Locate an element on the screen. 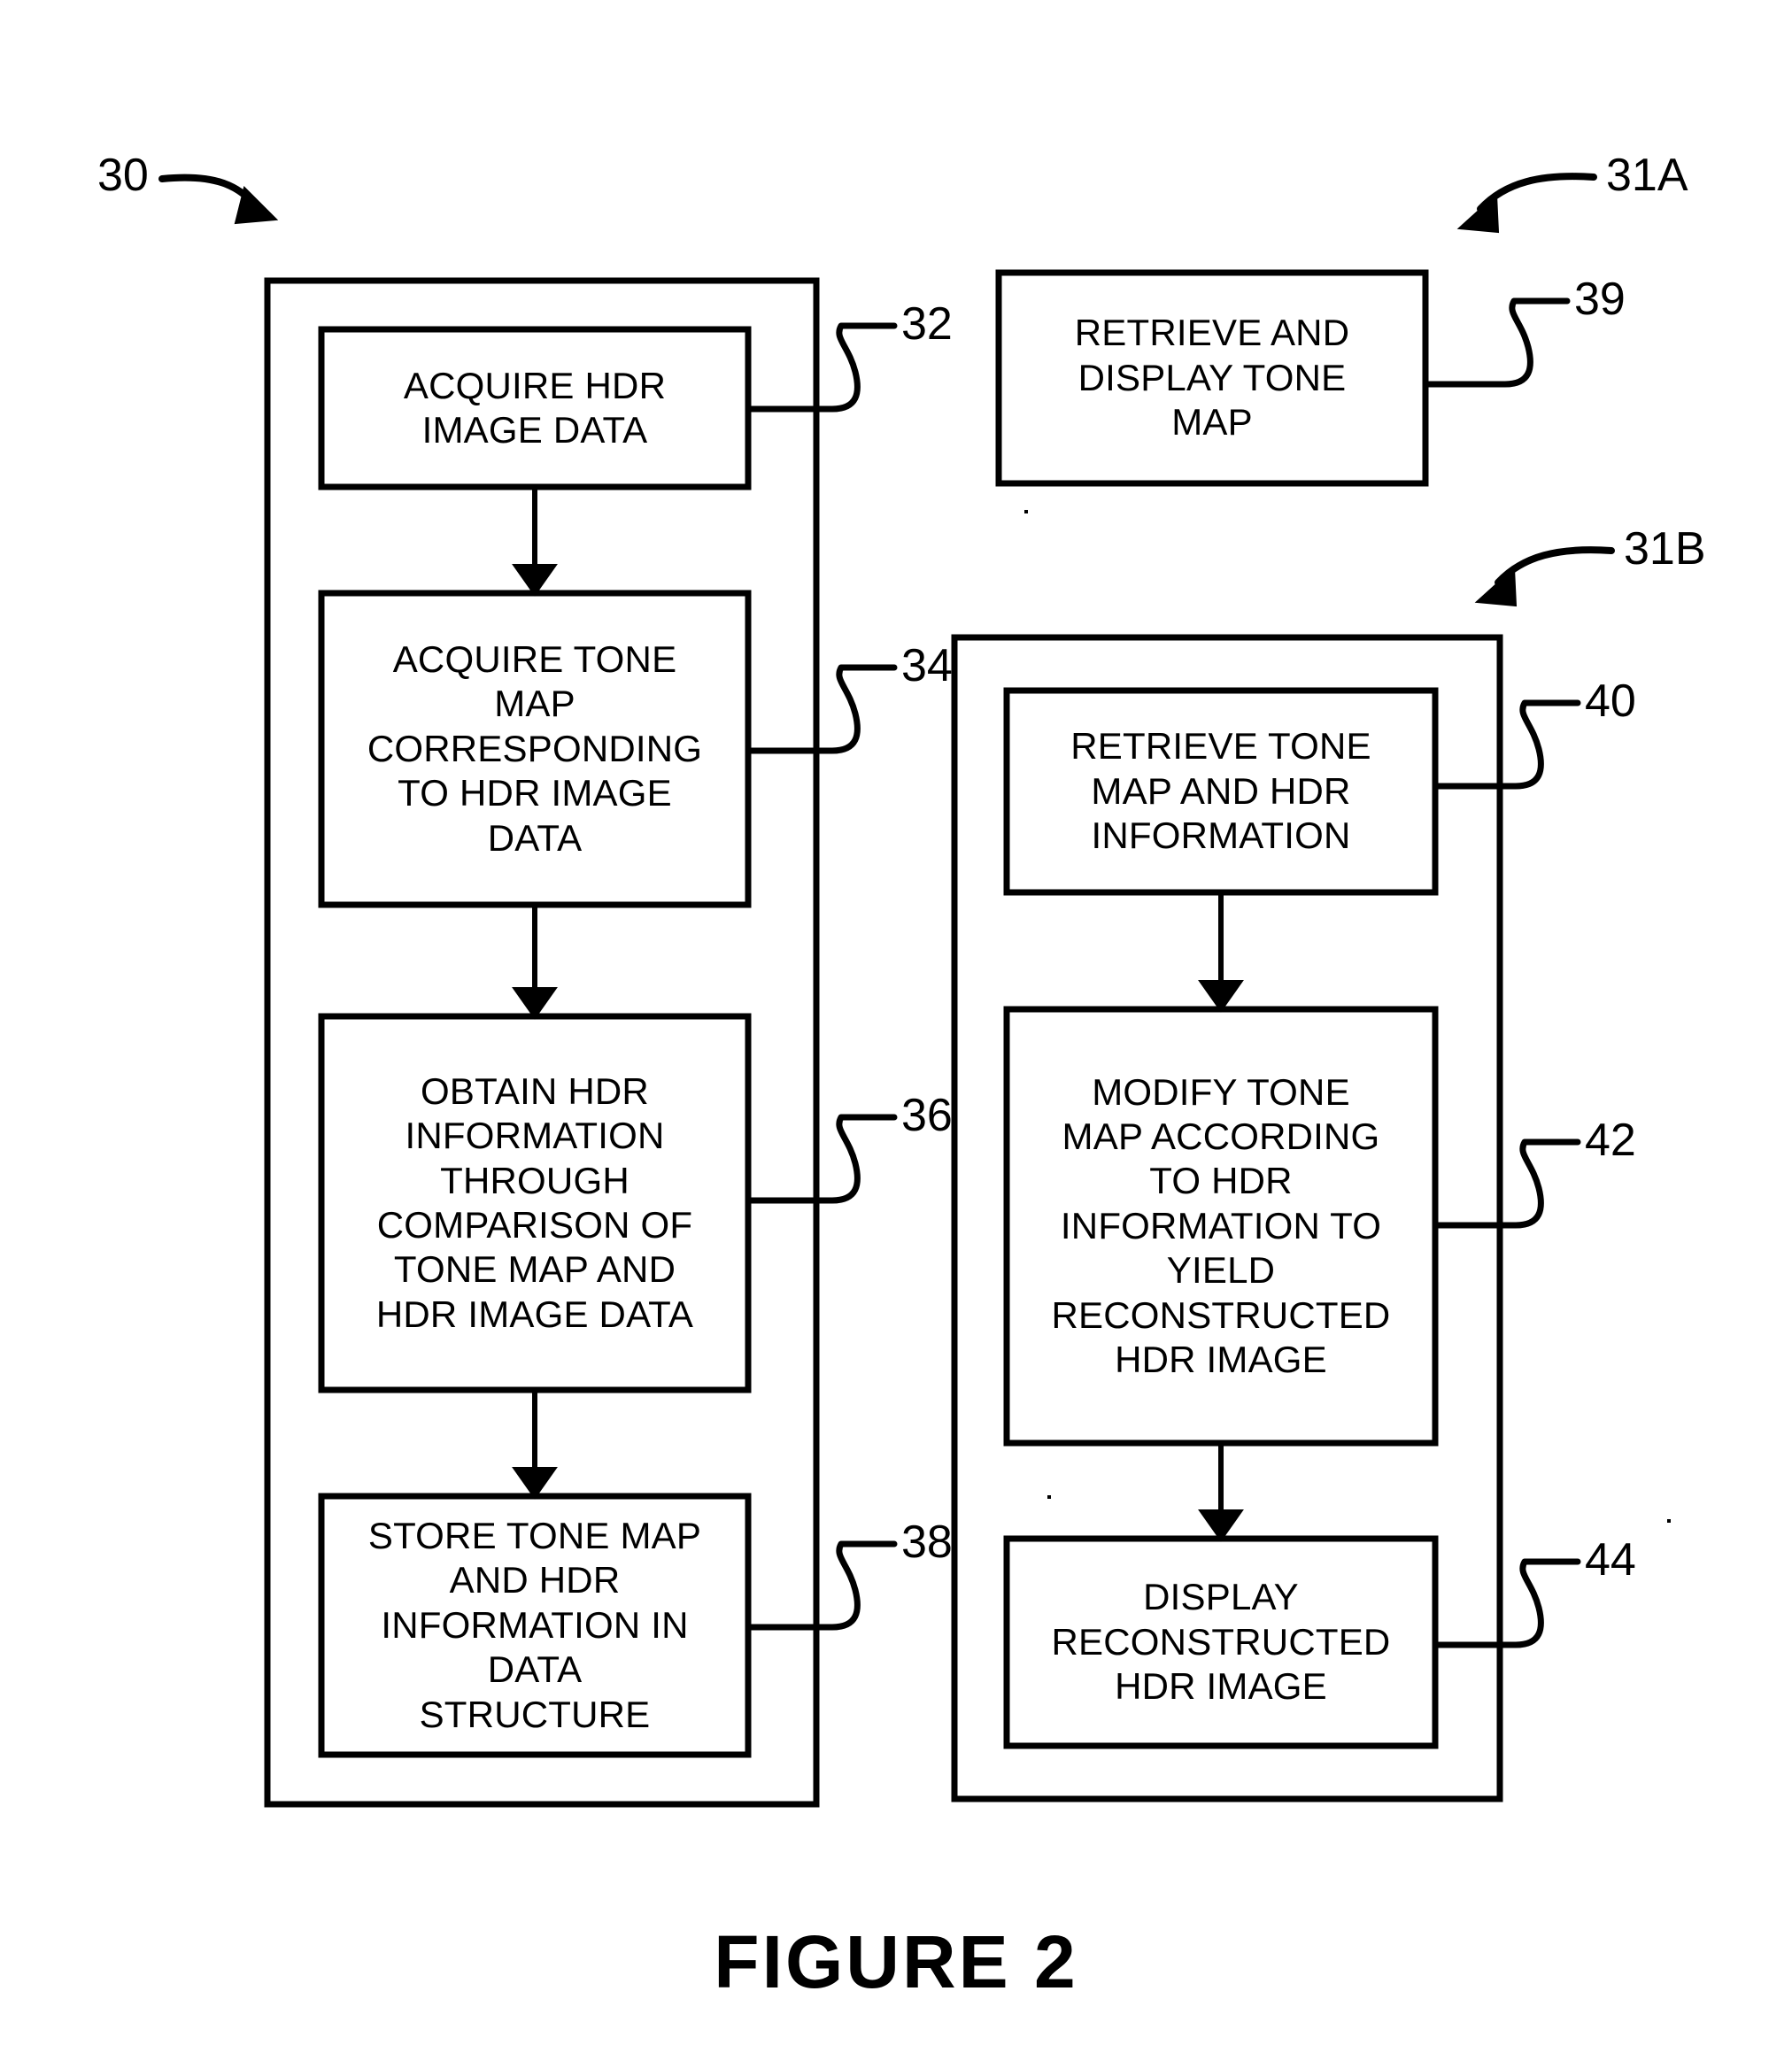 The width and height of the screenshot is (1792, 2053). block-38-line-2: AND HDR is located at coordinates (535, 1580).